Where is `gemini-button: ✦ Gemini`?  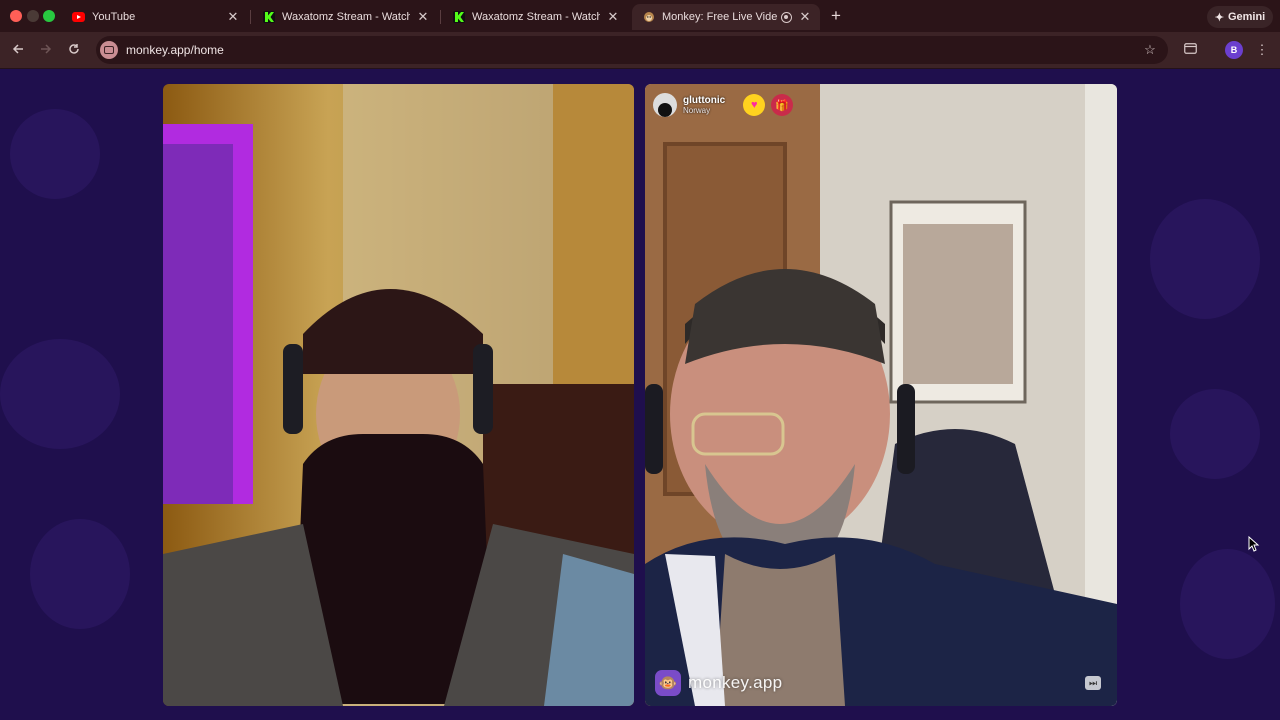 gemini-button: ✦ Gemini is located at coordinates (1240, 17).